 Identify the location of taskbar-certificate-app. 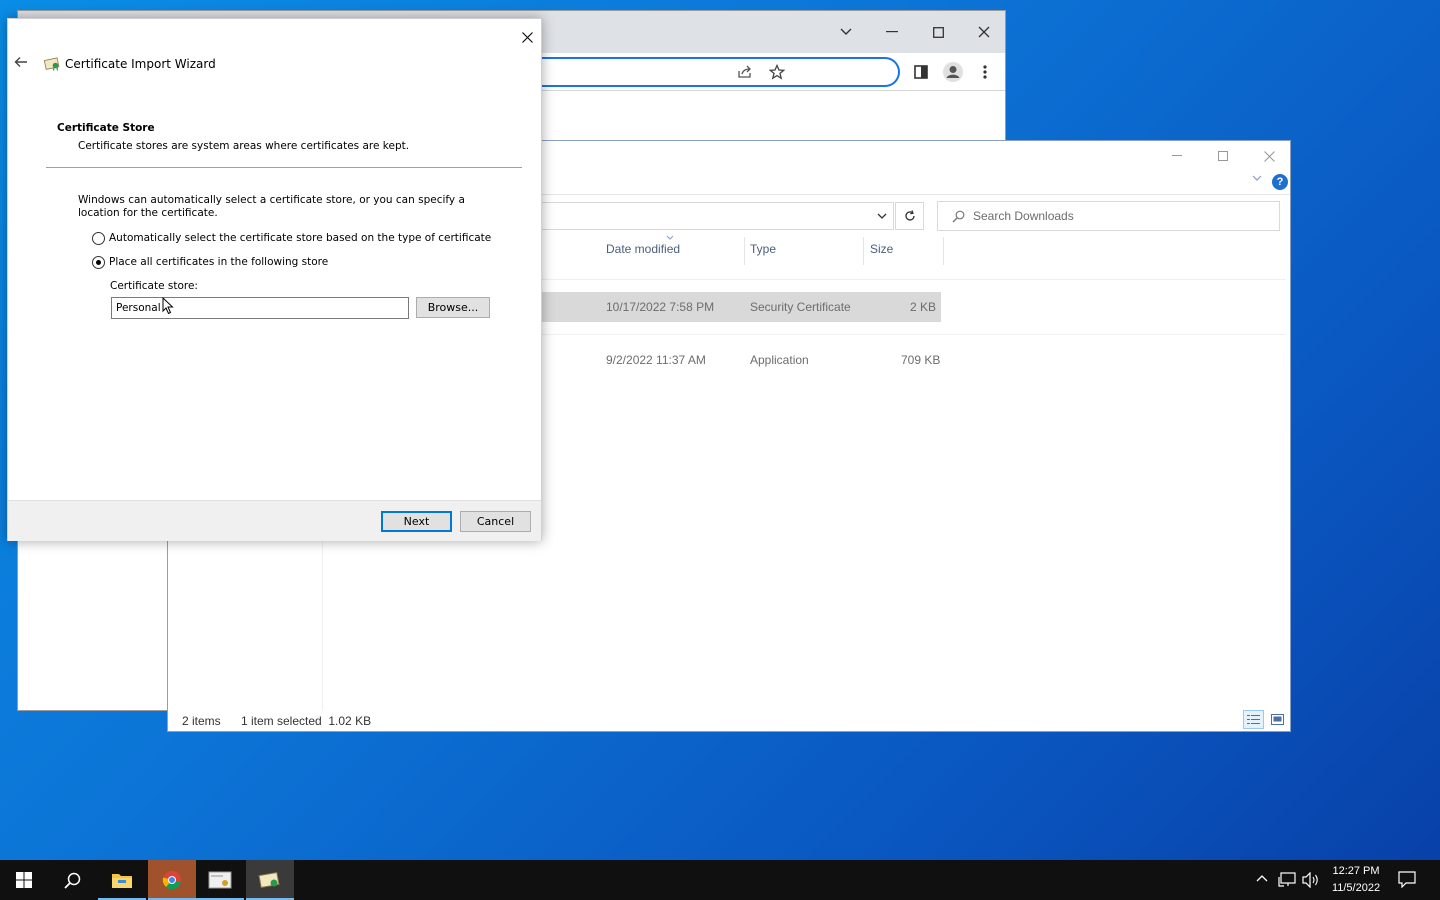
(220, 880).